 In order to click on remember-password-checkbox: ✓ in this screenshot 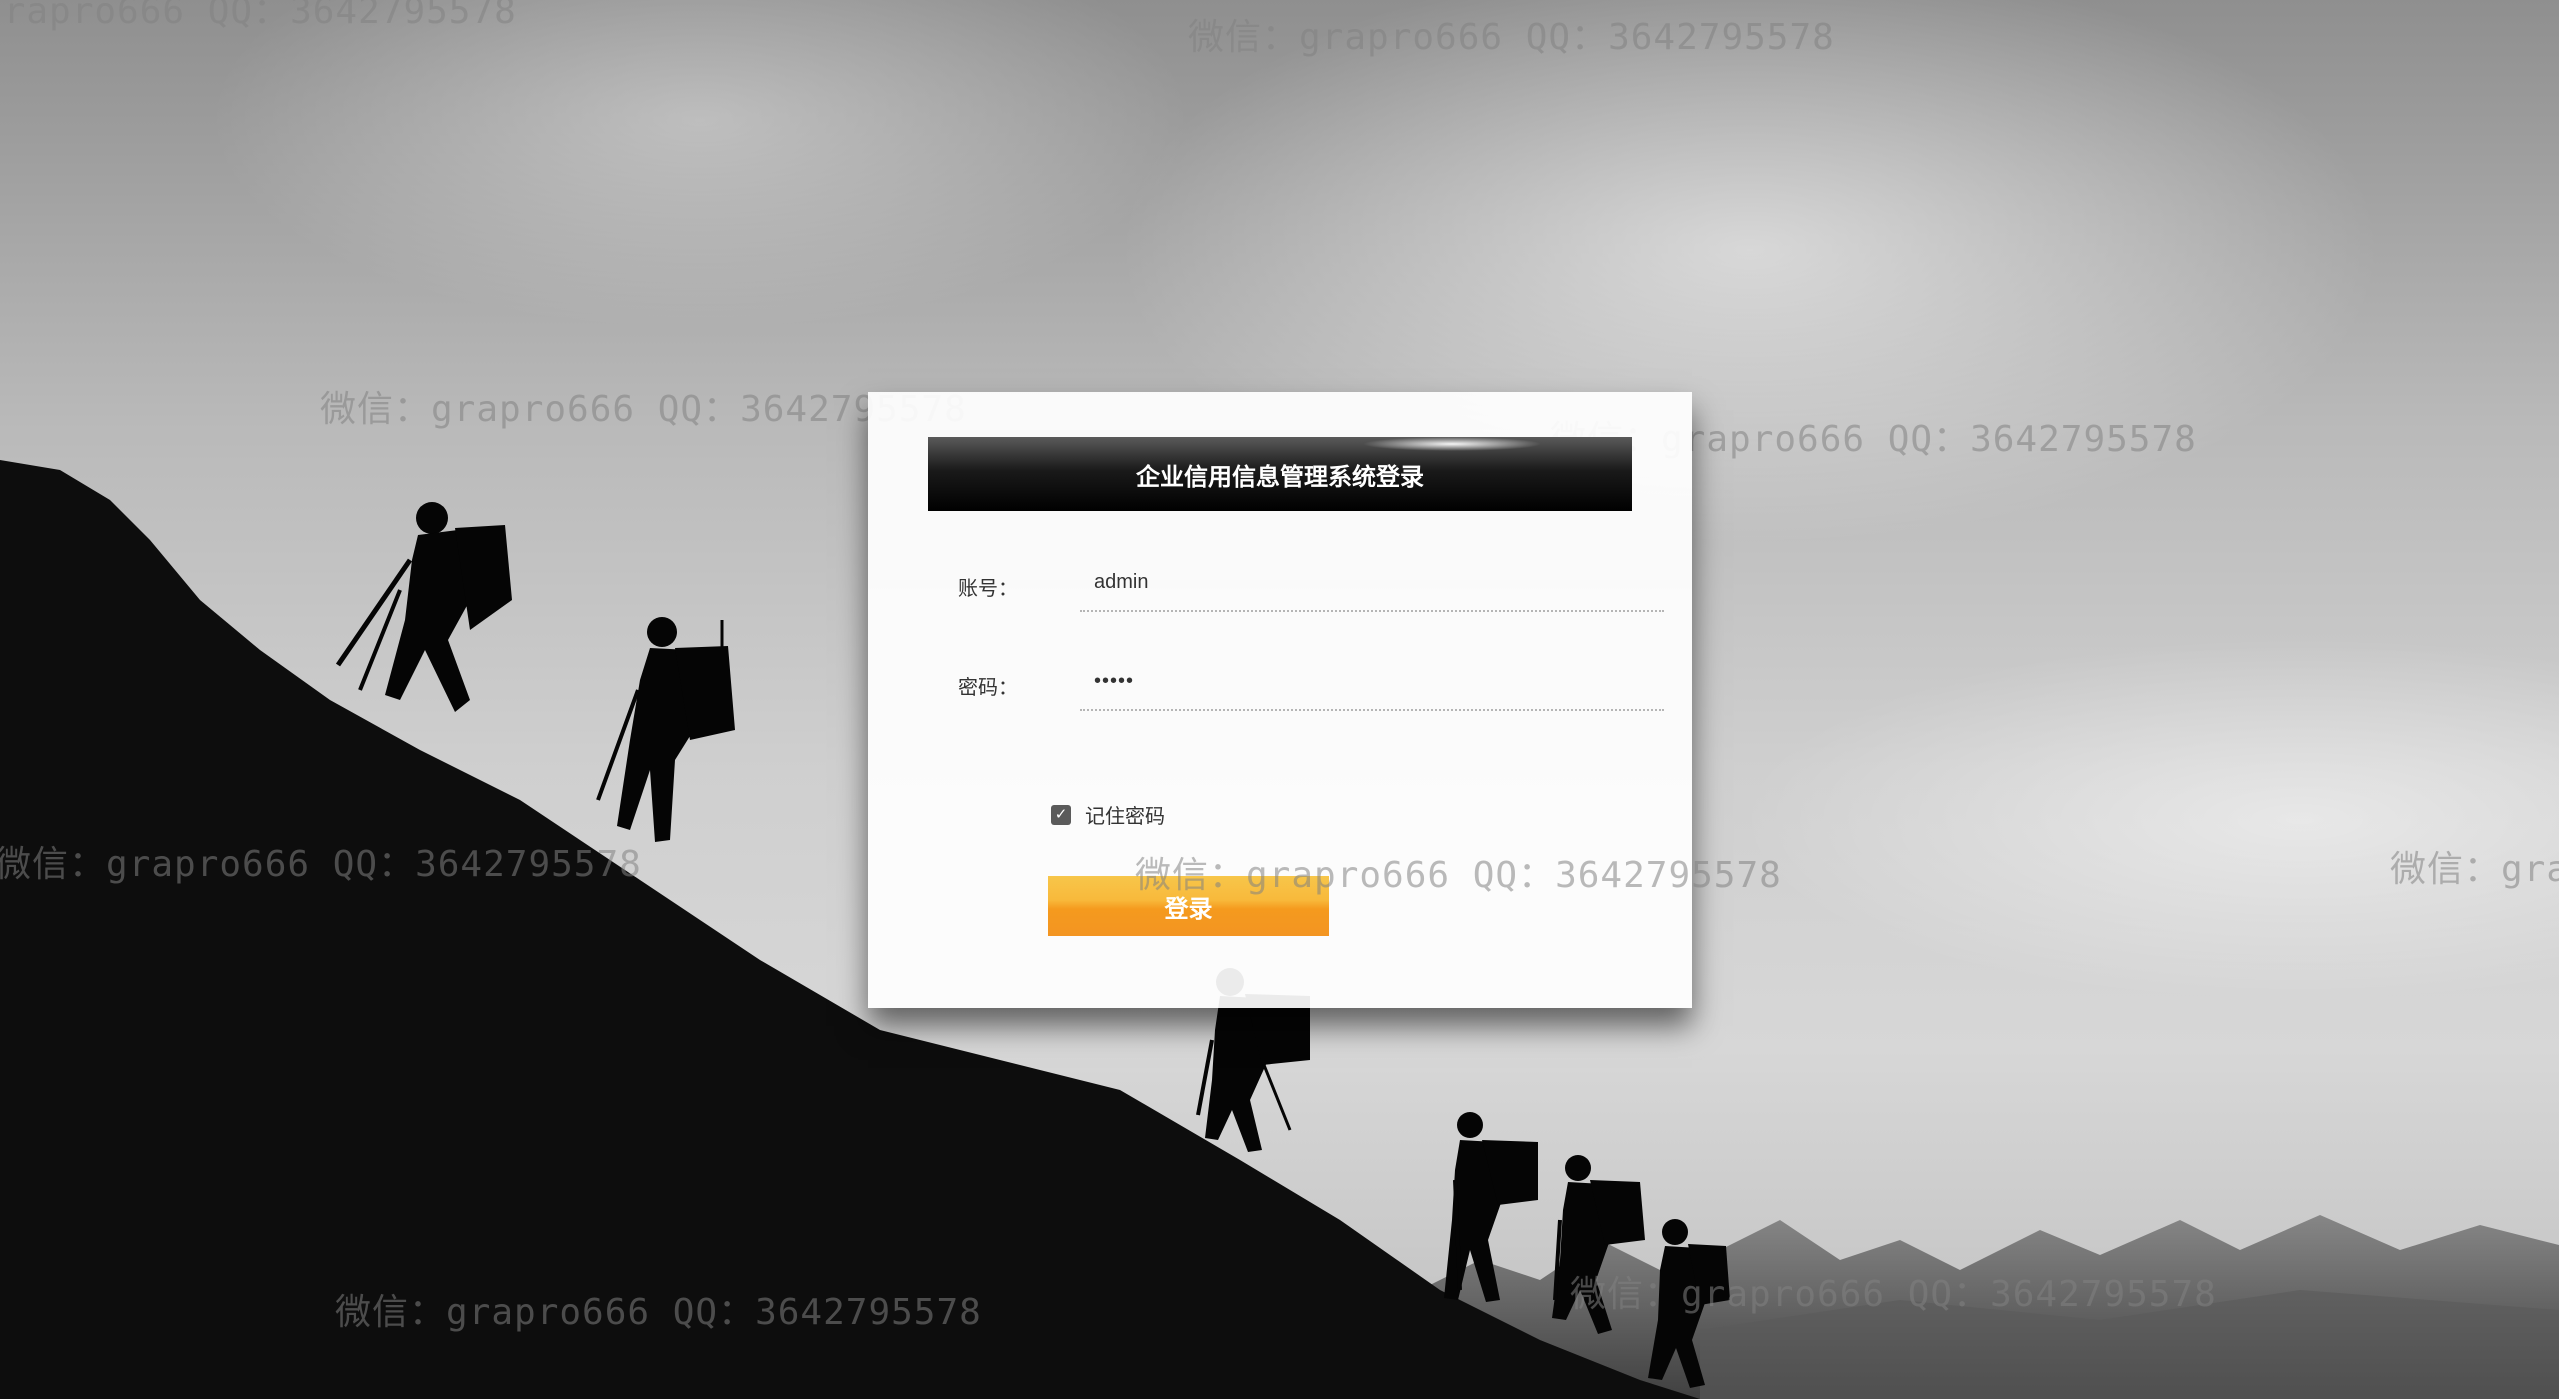, I will do `click(1061, 814)`.